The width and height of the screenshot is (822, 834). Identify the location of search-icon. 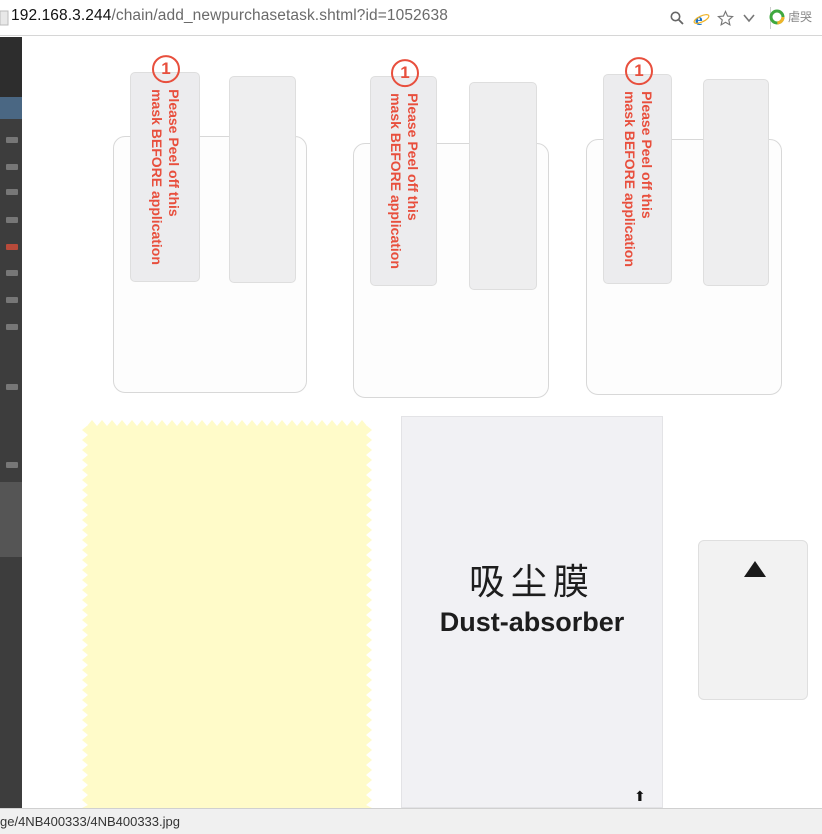
(677, 18).